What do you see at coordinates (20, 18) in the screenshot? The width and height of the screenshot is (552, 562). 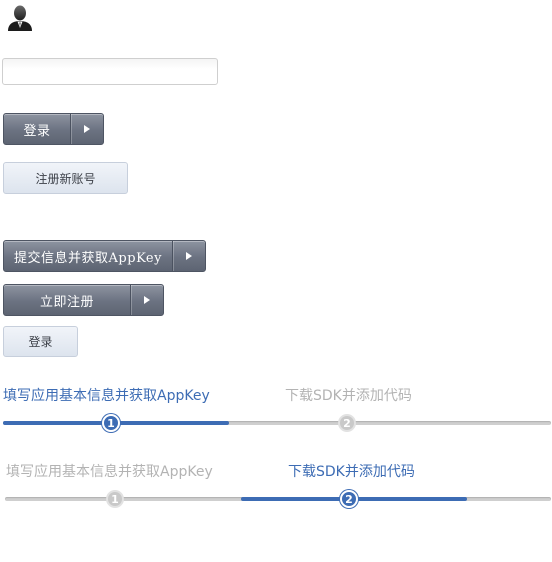 I see `user-avatar-icon` at bounding box center [20, 18].